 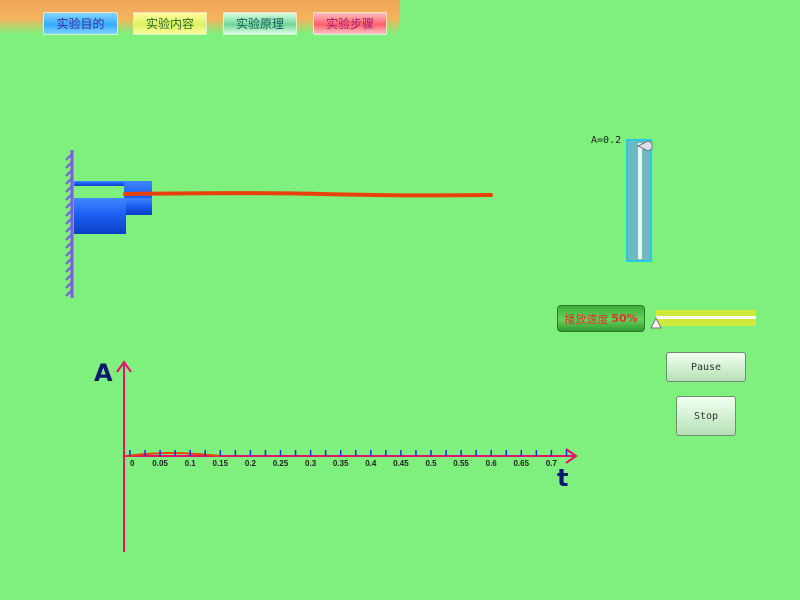 What do you see at coordinates (703, 320) in the screenshot?
I see `speed-slider` at bounding box center [703, 320].